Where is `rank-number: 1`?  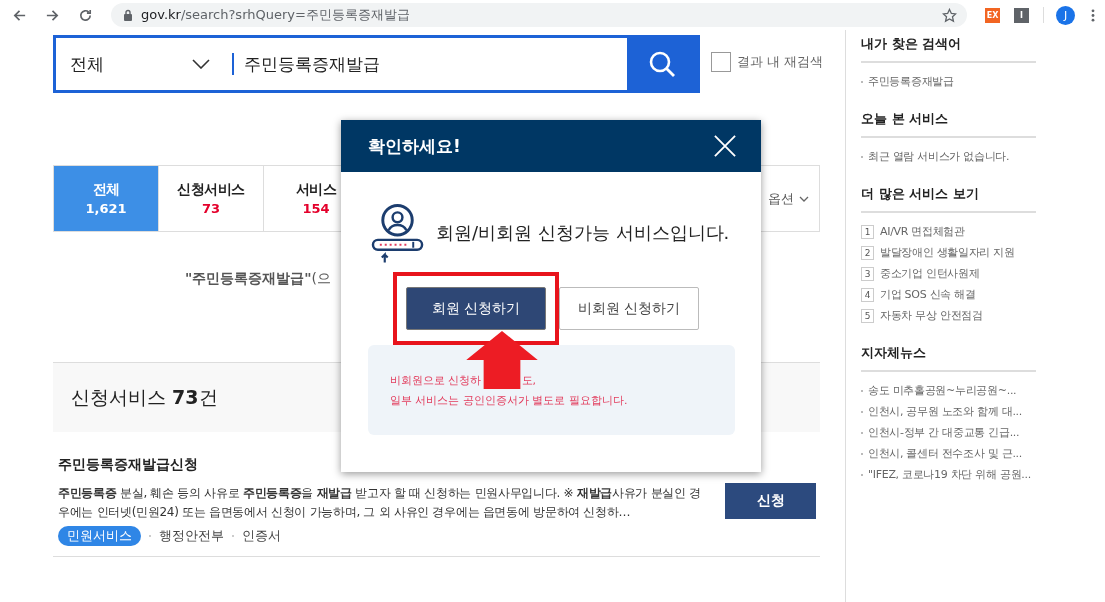 rank-number: 1 is located at coordinates (867, 231).